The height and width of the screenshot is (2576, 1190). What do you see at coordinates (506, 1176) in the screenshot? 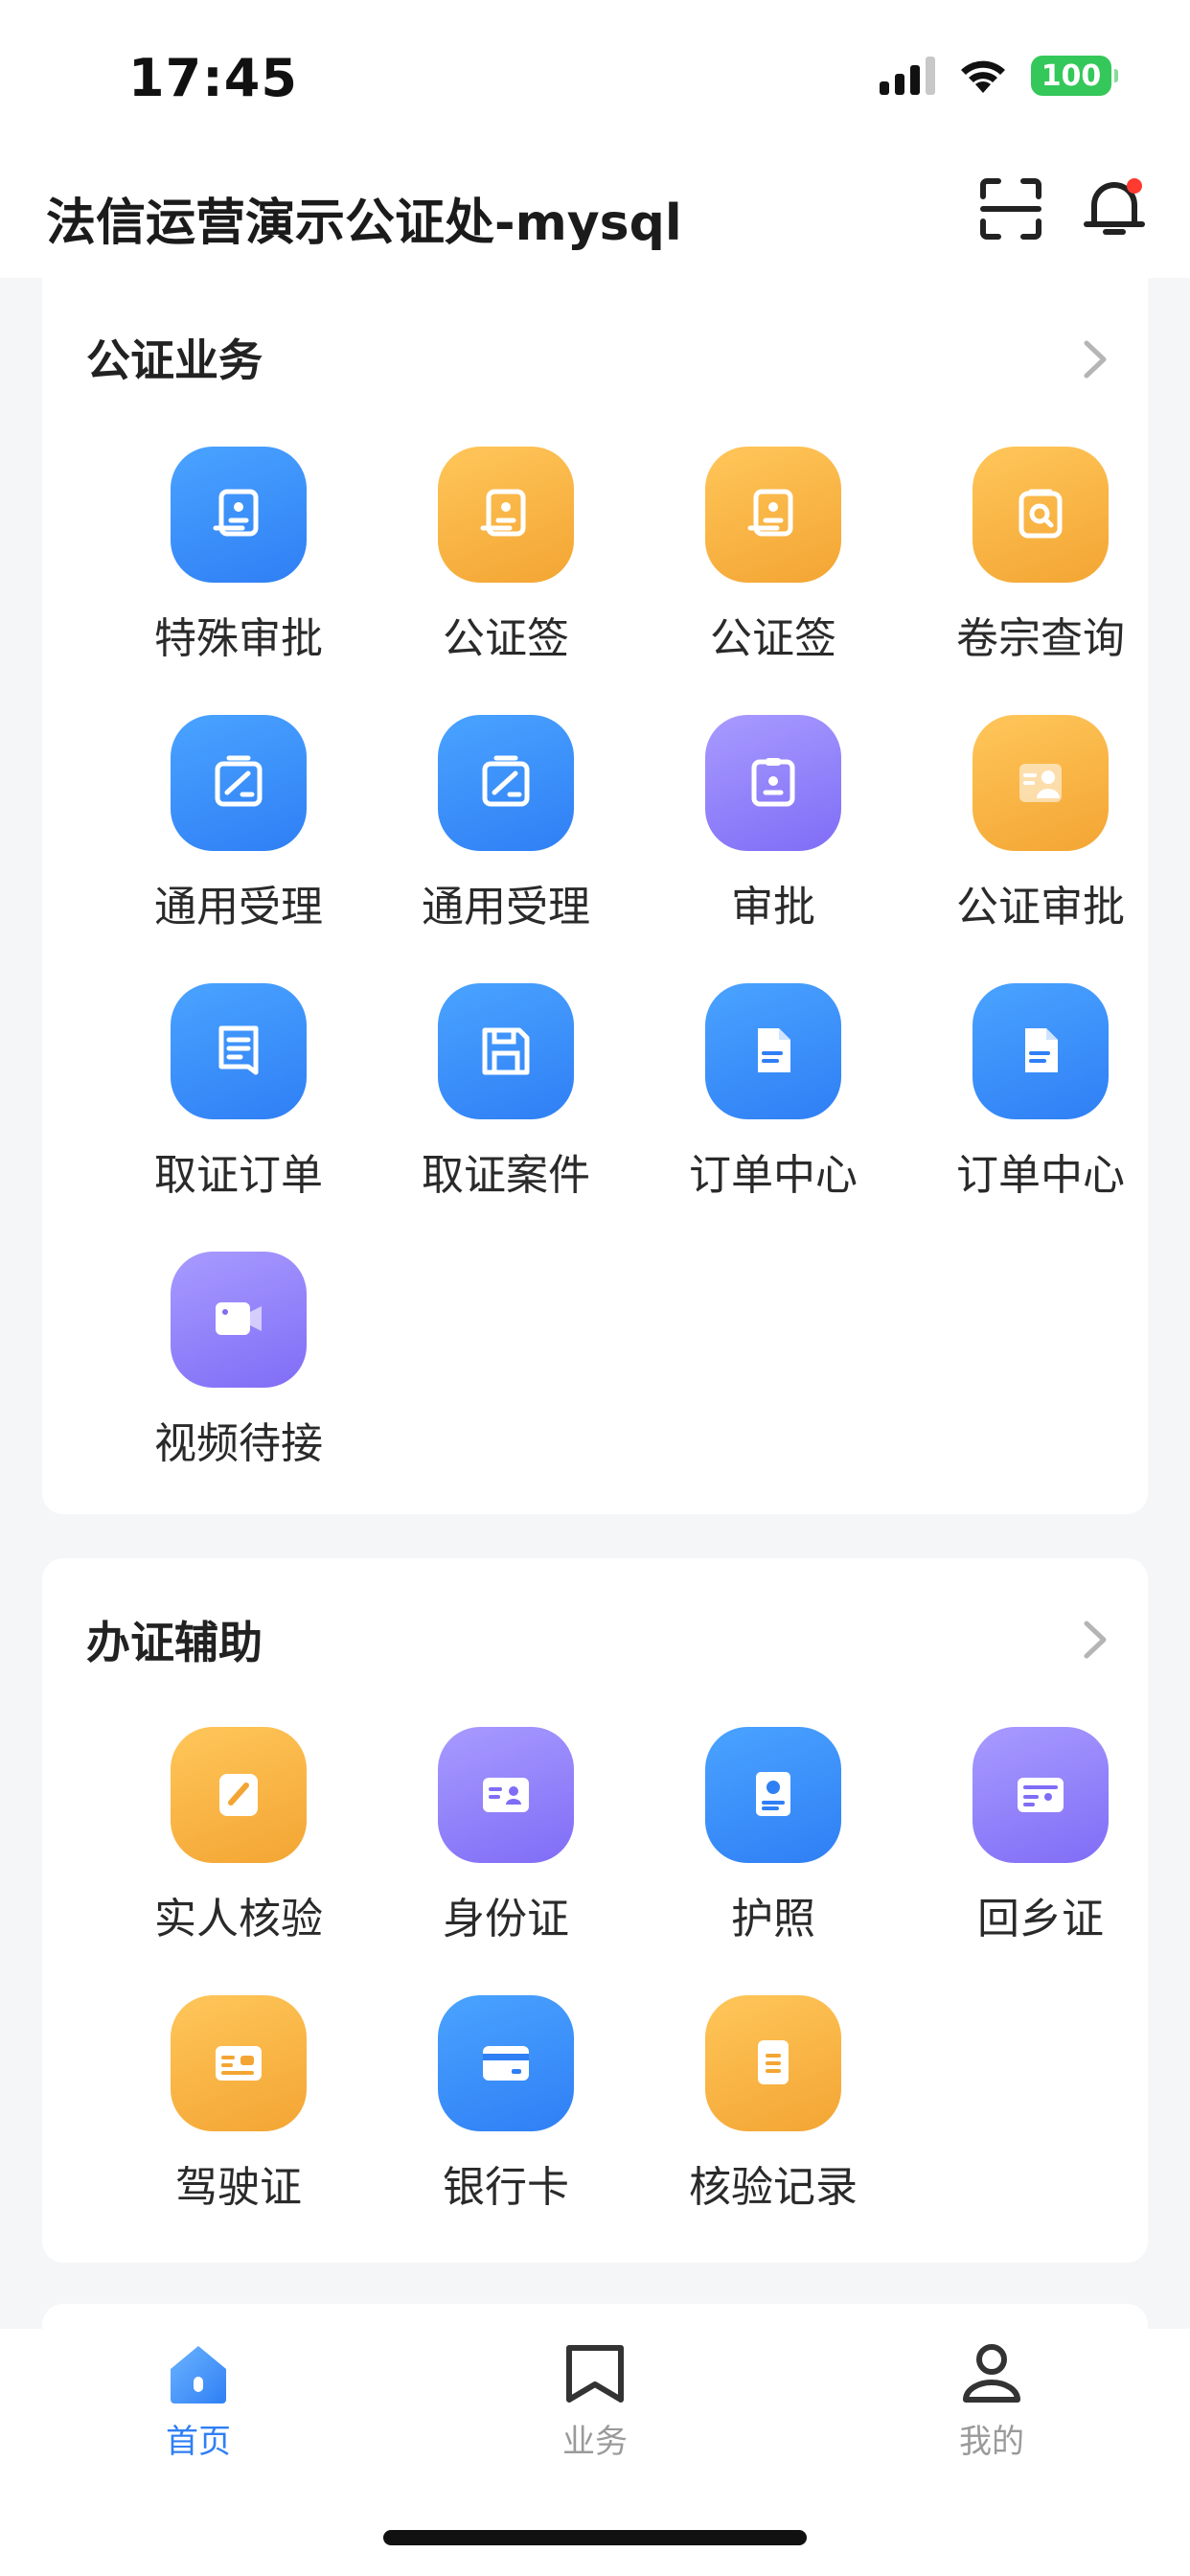
I see `tile-label: 取证案件` at bounding box center [506, 1176].